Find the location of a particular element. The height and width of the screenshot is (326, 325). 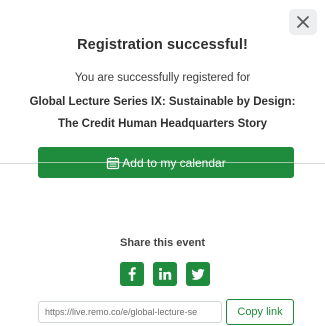

social-share-buttons is located at coordinates (165, 274).